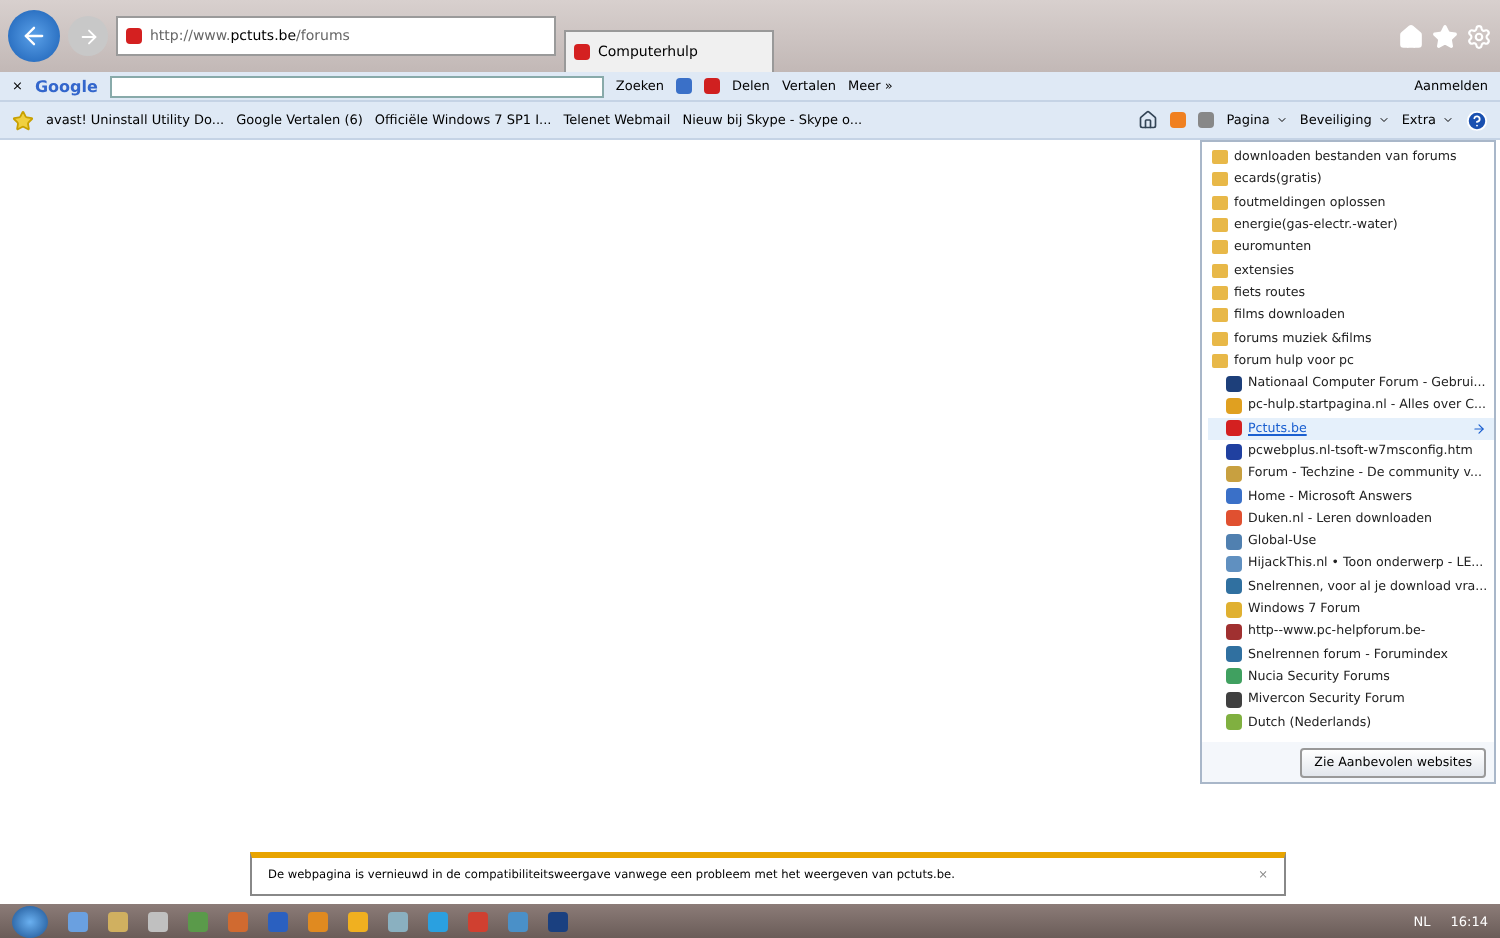  What do you see at coordinates (356, 86) in the screenshot?
I see `search-field` at bounding box center [356, 86].